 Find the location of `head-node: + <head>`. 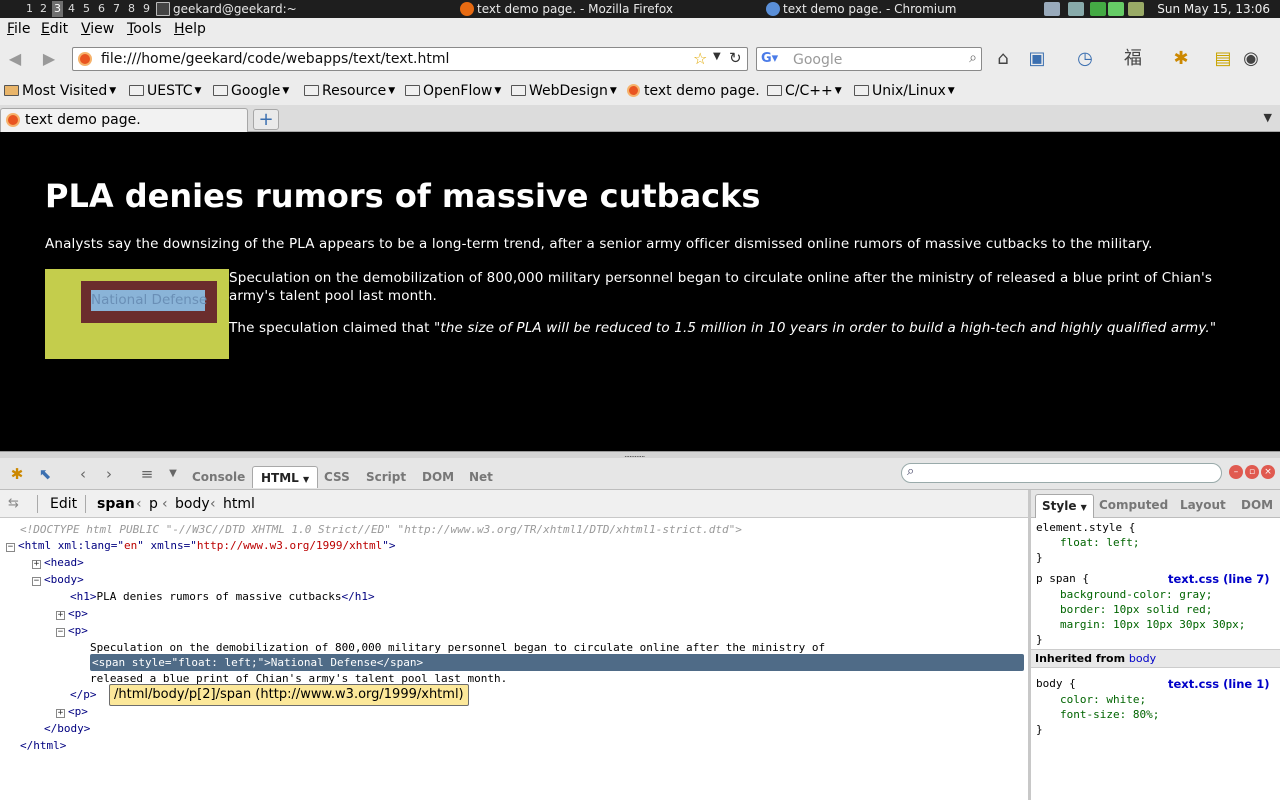

head-node: + <head> is located at coordinates (58, 563).